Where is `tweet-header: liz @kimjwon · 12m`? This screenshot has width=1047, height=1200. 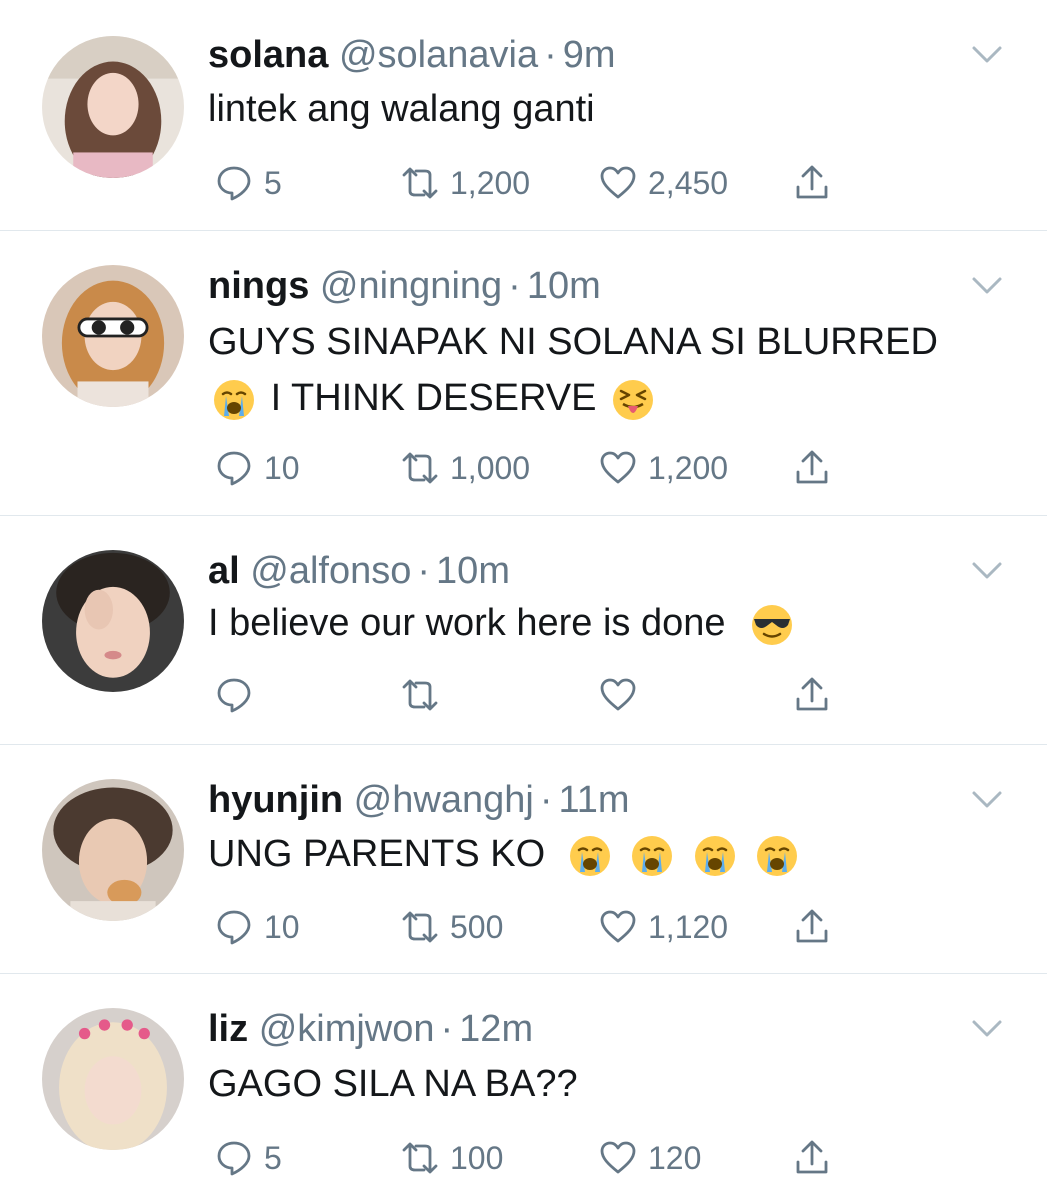
tweet-header: liz @kimjwon · 12m is located at coordinates (587, 1029).